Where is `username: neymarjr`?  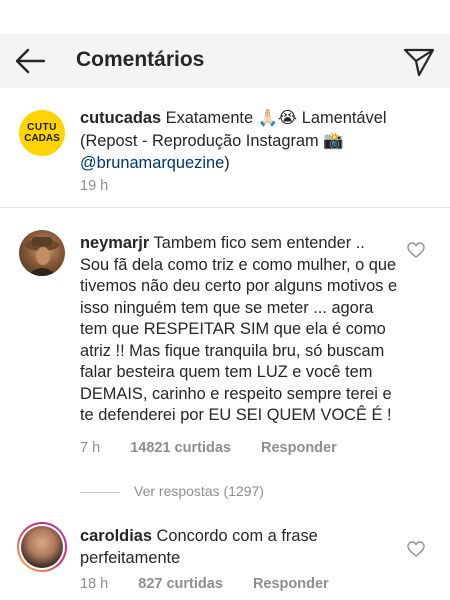 username: neymarjr is located at coordinates (114, 243).